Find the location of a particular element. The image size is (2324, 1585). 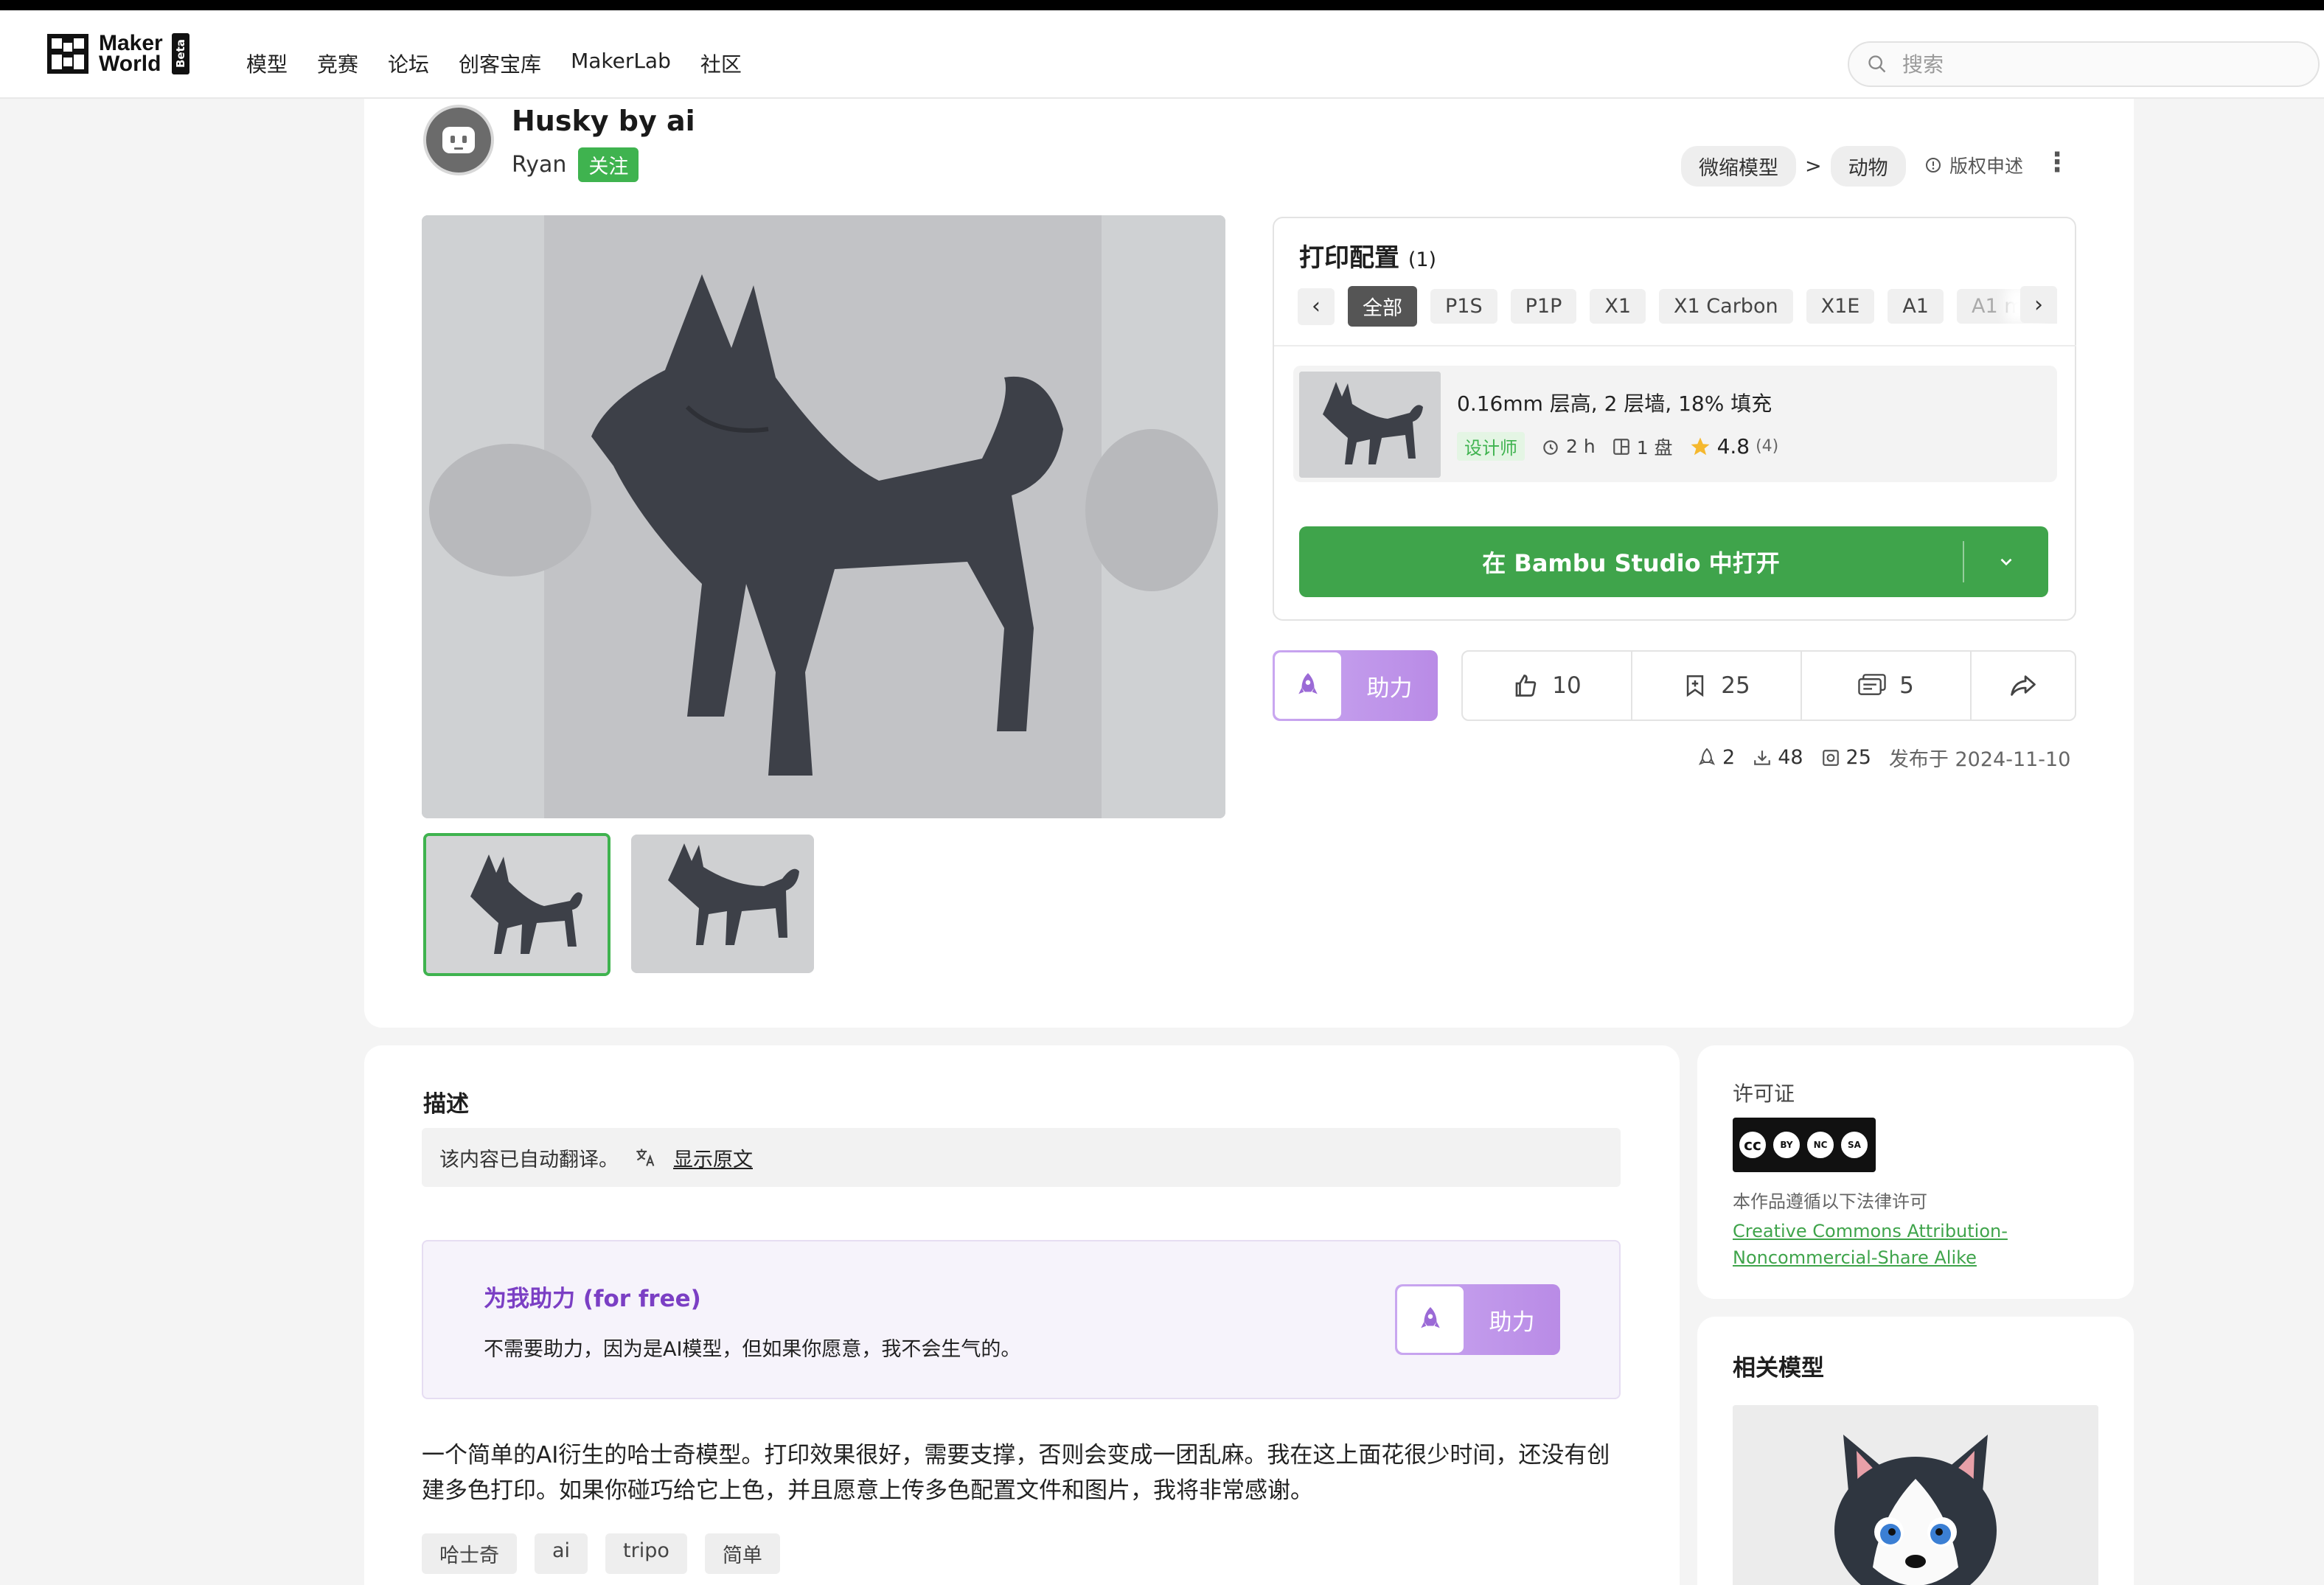

rating-value: 4.8 is located at coordinates (1733, 446).